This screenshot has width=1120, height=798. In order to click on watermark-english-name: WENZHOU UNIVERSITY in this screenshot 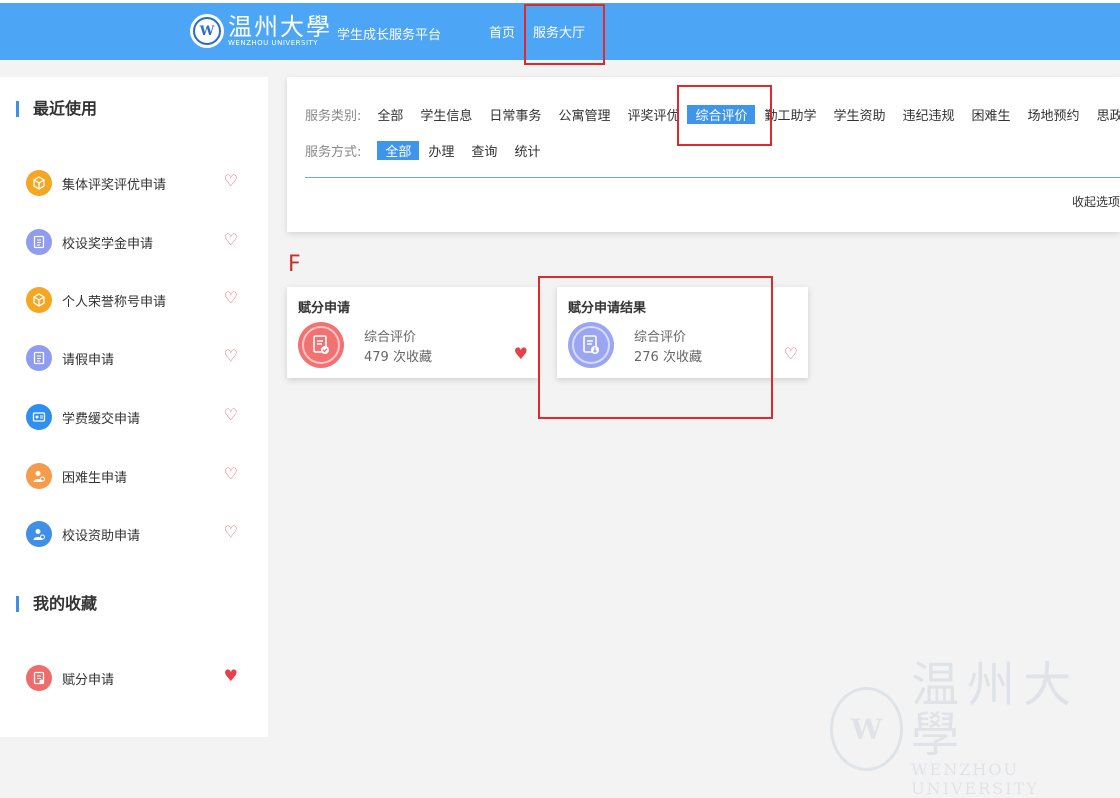, I will do `click(975, 779)`.